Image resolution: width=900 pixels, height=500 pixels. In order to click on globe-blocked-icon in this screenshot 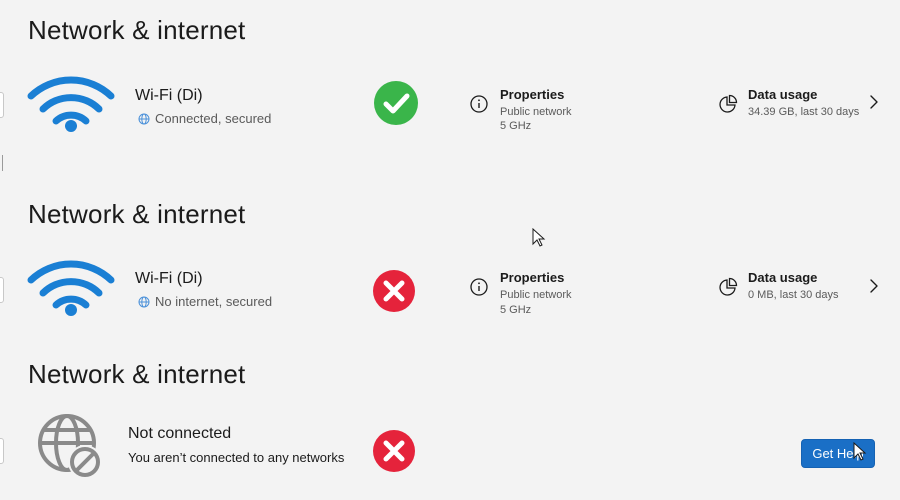, I will do `click(70, 446)`.